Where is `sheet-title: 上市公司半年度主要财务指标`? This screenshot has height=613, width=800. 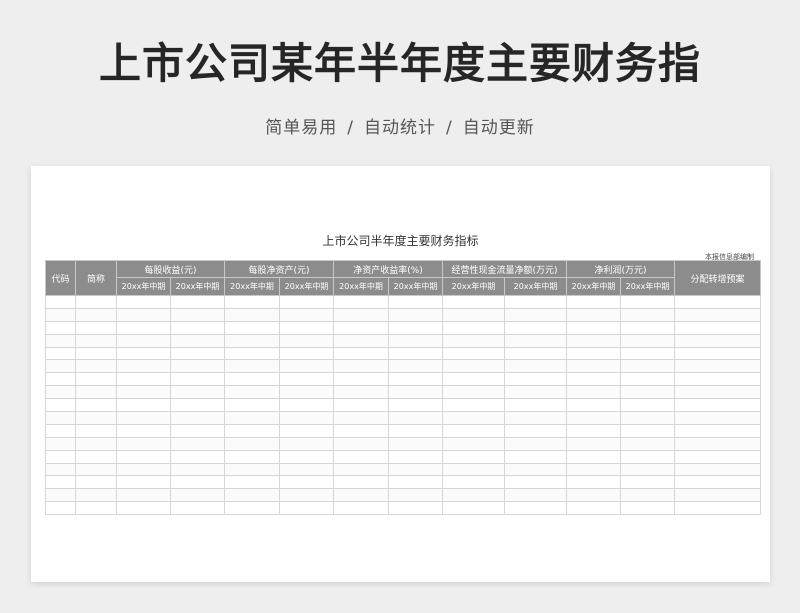
sheet-title: 上市公司半年度主要财务指标 is located at coordinates (400, 241).